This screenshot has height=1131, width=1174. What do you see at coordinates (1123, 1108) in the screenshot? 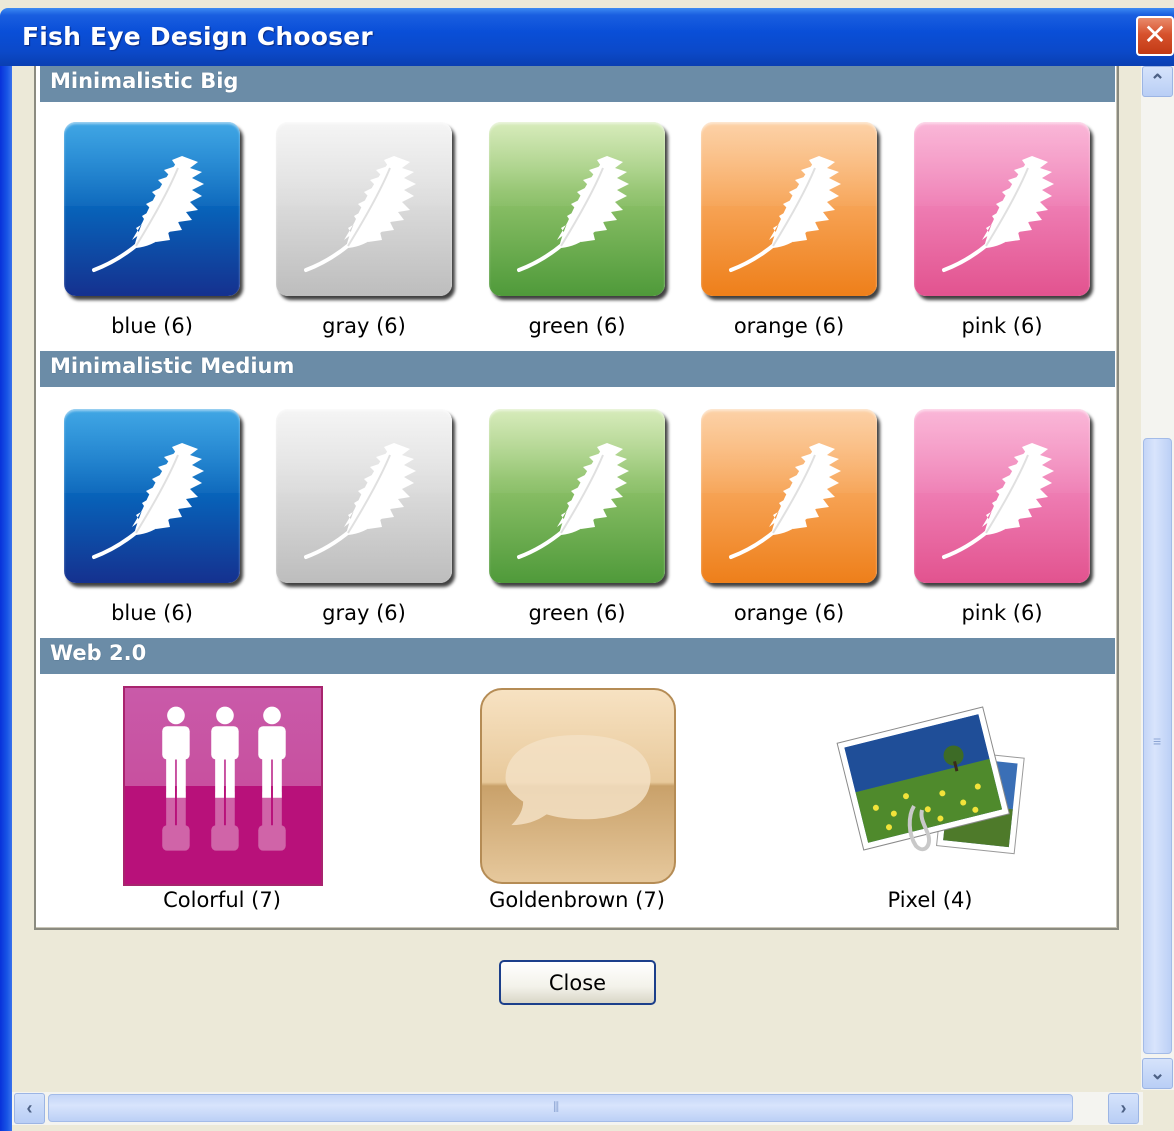
I see `scroll-right-button: ›` at bounding box center [1123, 1108].